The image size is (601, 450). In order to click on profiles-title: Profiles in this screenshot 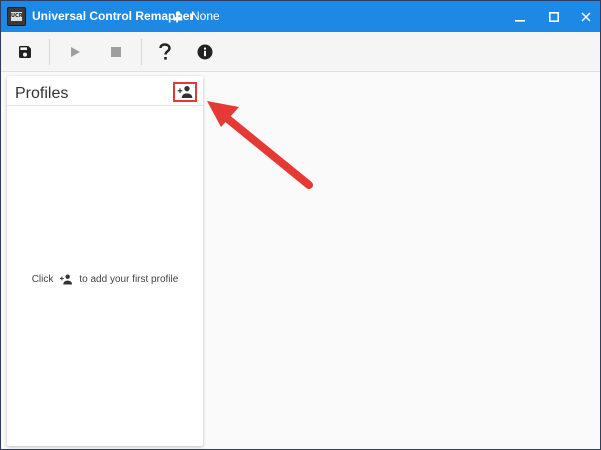, I will do `click(42, 93)`.